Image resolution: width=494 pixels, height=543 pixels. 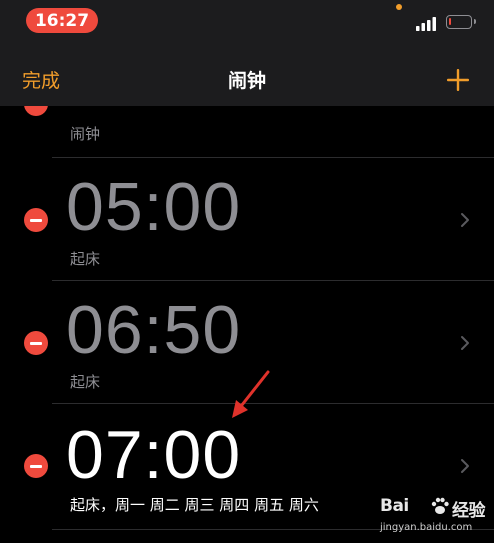 What do you see at coordinates (394, 506) in the screenshot?
I see `watermark-brand-left: Bai` at bounding box center [394, 506].